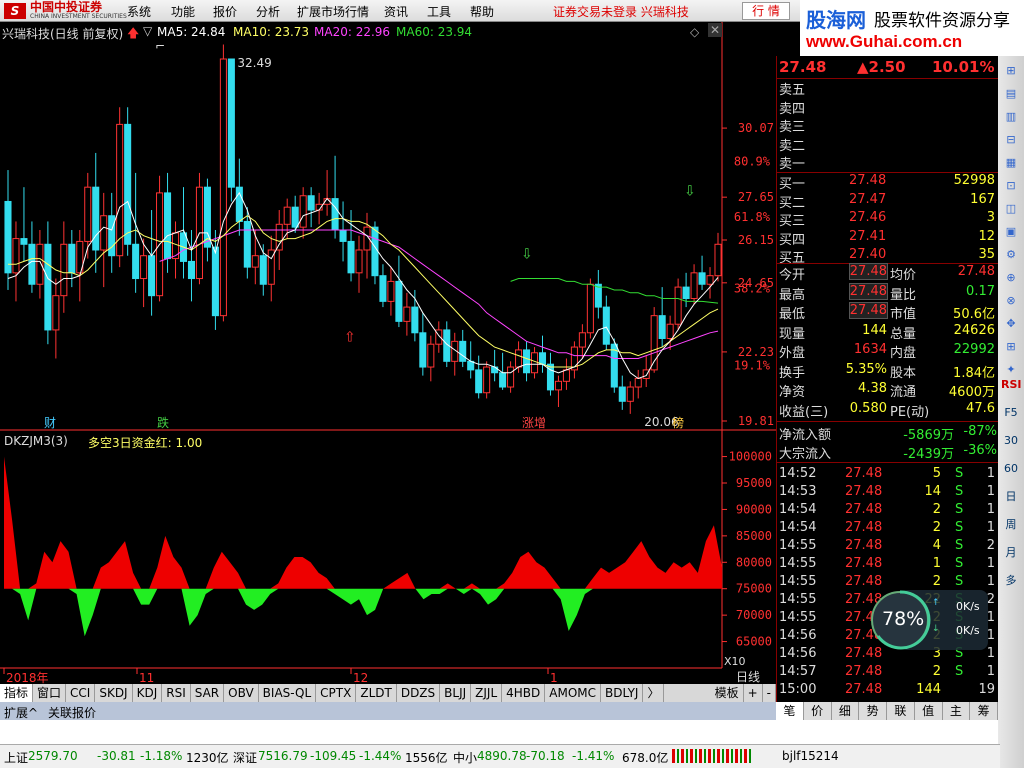 Image resolution: width=1024 pixels, height=768 pixels. Describe the element at coordinates (208, 693) in the screenshot. I see `indicator-tab: SAR` at that location.